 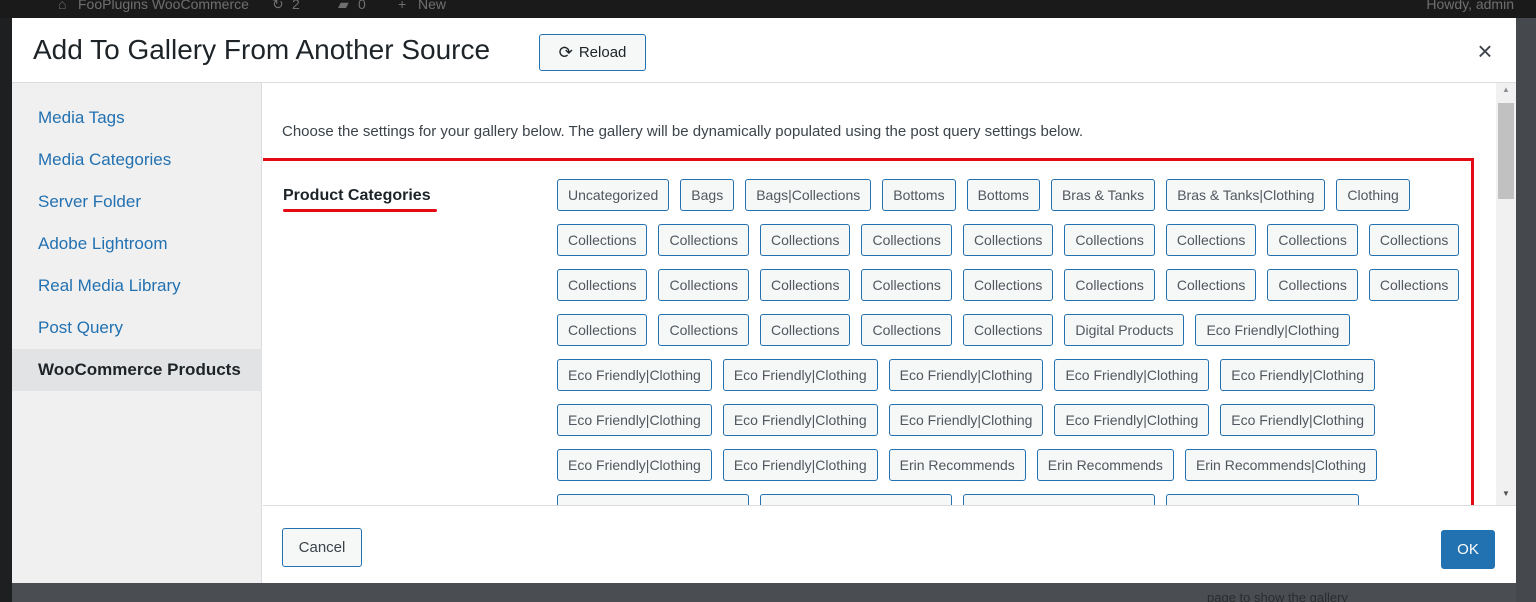 I want to click on new-label: New, so click(x=432, y=6).